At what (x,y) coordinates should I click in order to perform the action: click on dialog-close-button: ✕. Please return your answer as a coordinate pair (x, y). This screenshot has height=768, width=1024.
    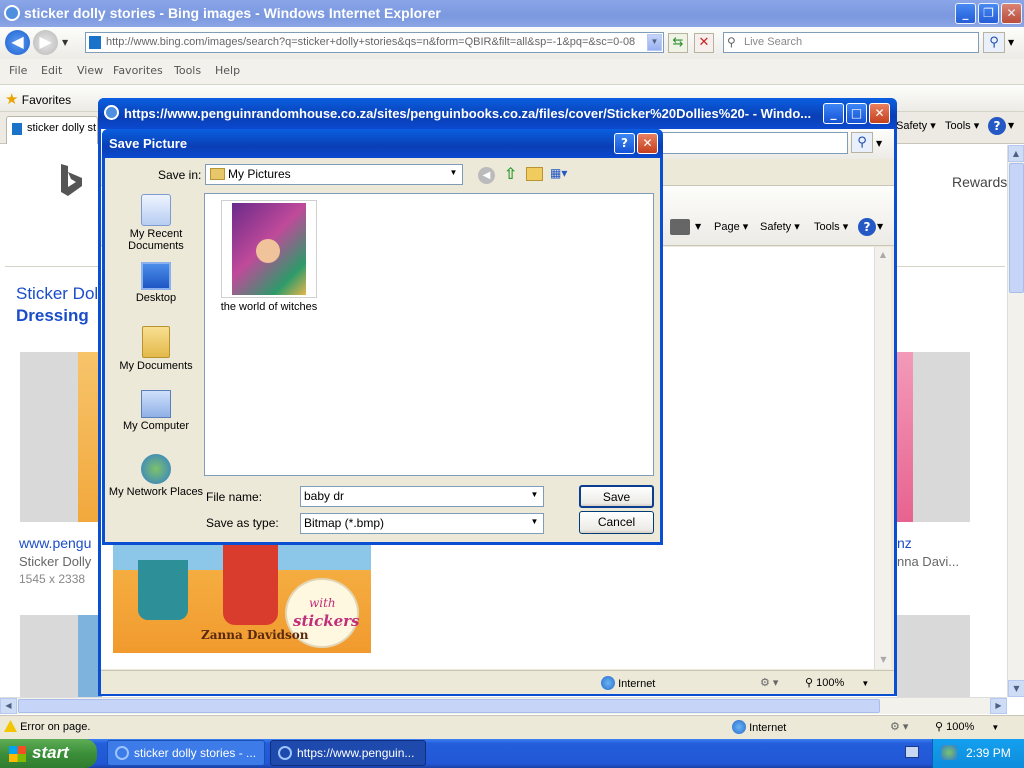
    Looking at the image, I should click on (647, 143).